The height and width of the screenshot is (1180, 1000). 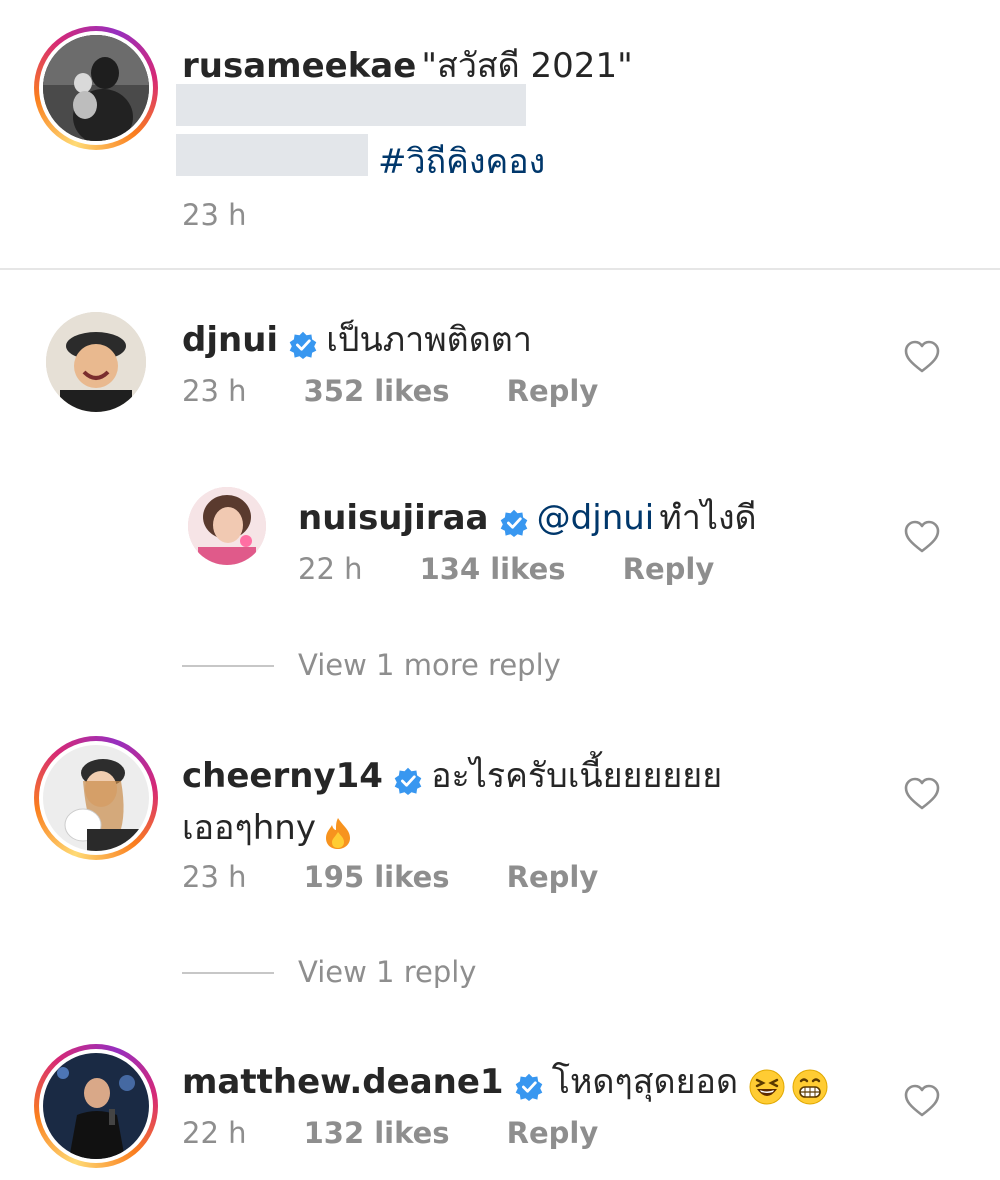 I want to click on comment-text-continued: เออๆhny, so click(x=249, y=828).